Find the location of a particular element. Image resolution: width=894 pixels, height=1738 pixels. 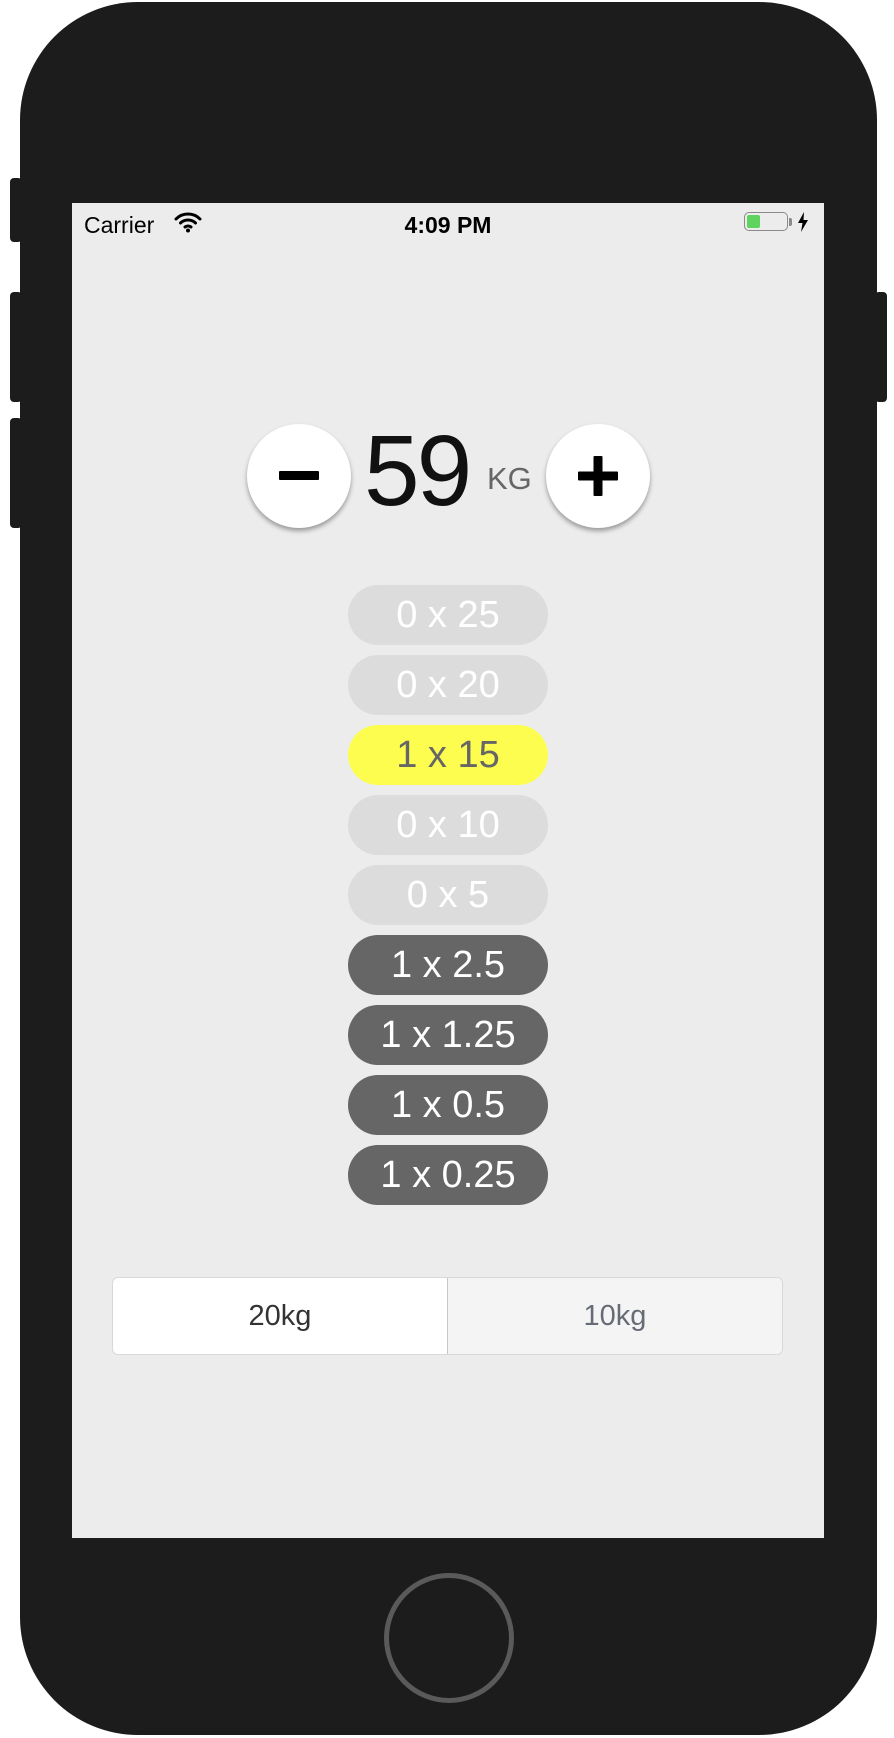

battery-cap is located at coordinates (790, 222).